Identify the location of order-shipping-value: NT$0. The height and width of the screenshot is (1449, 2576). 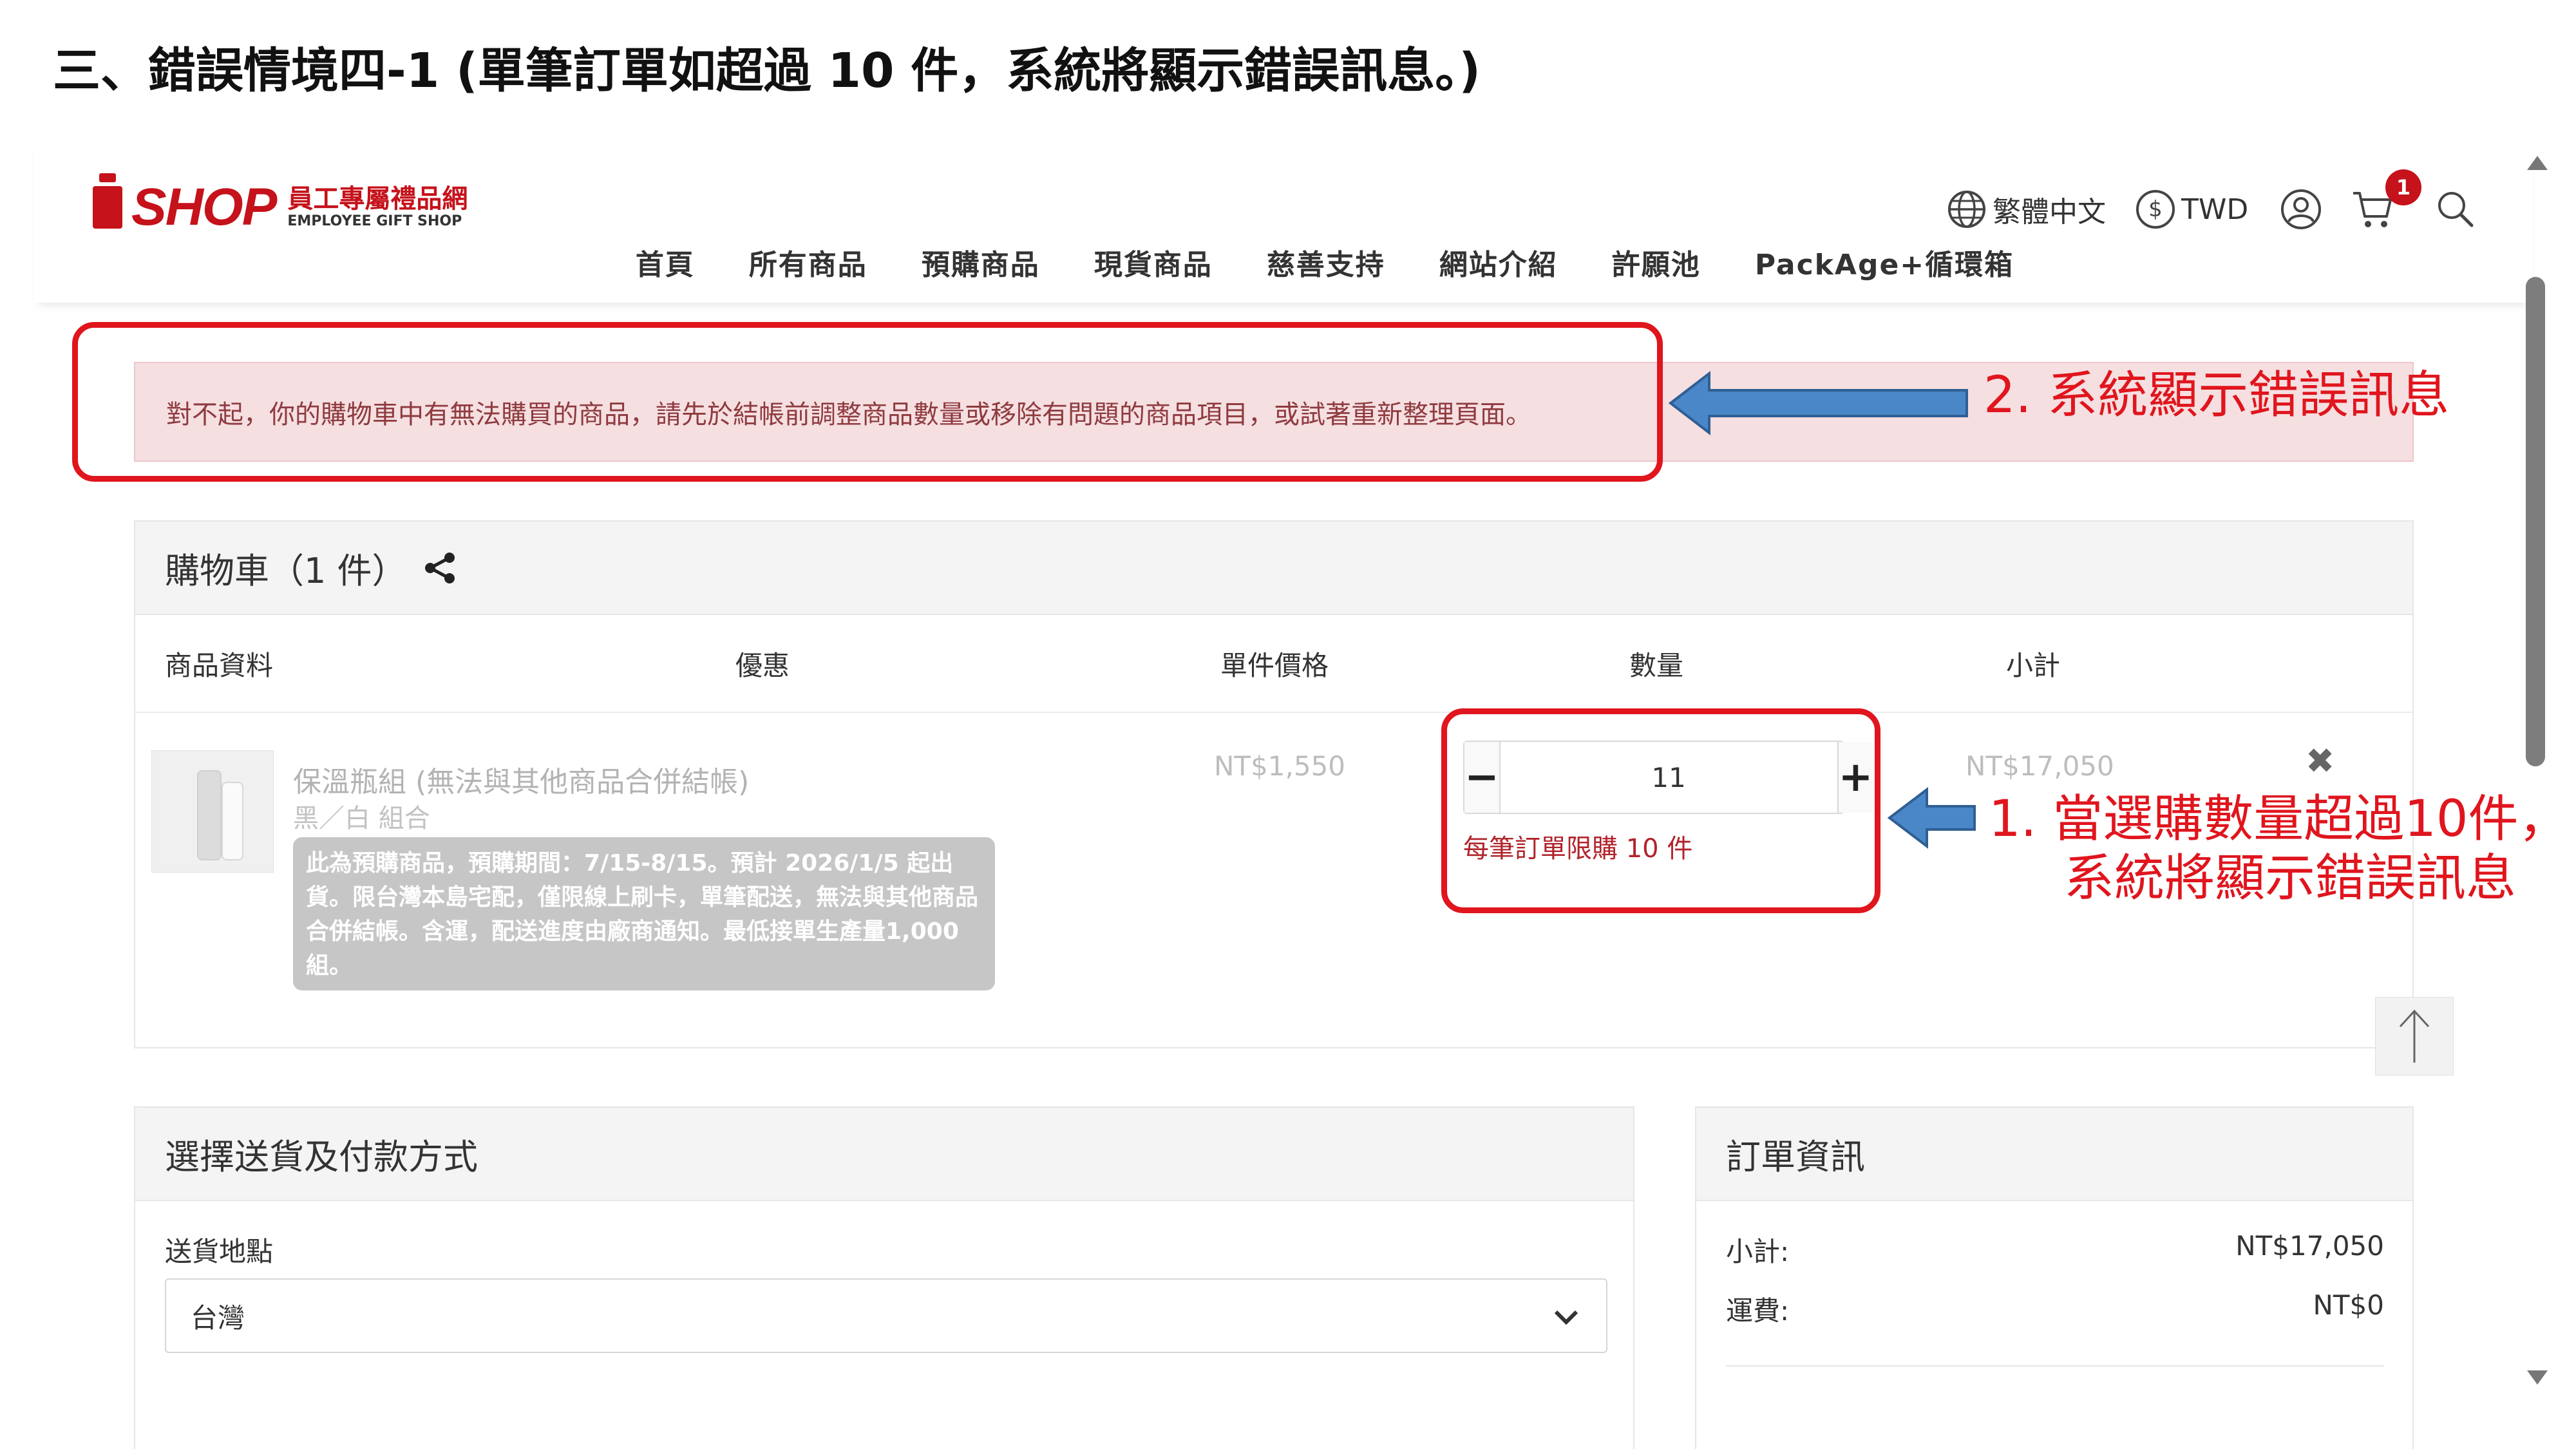
(2348, 1305).